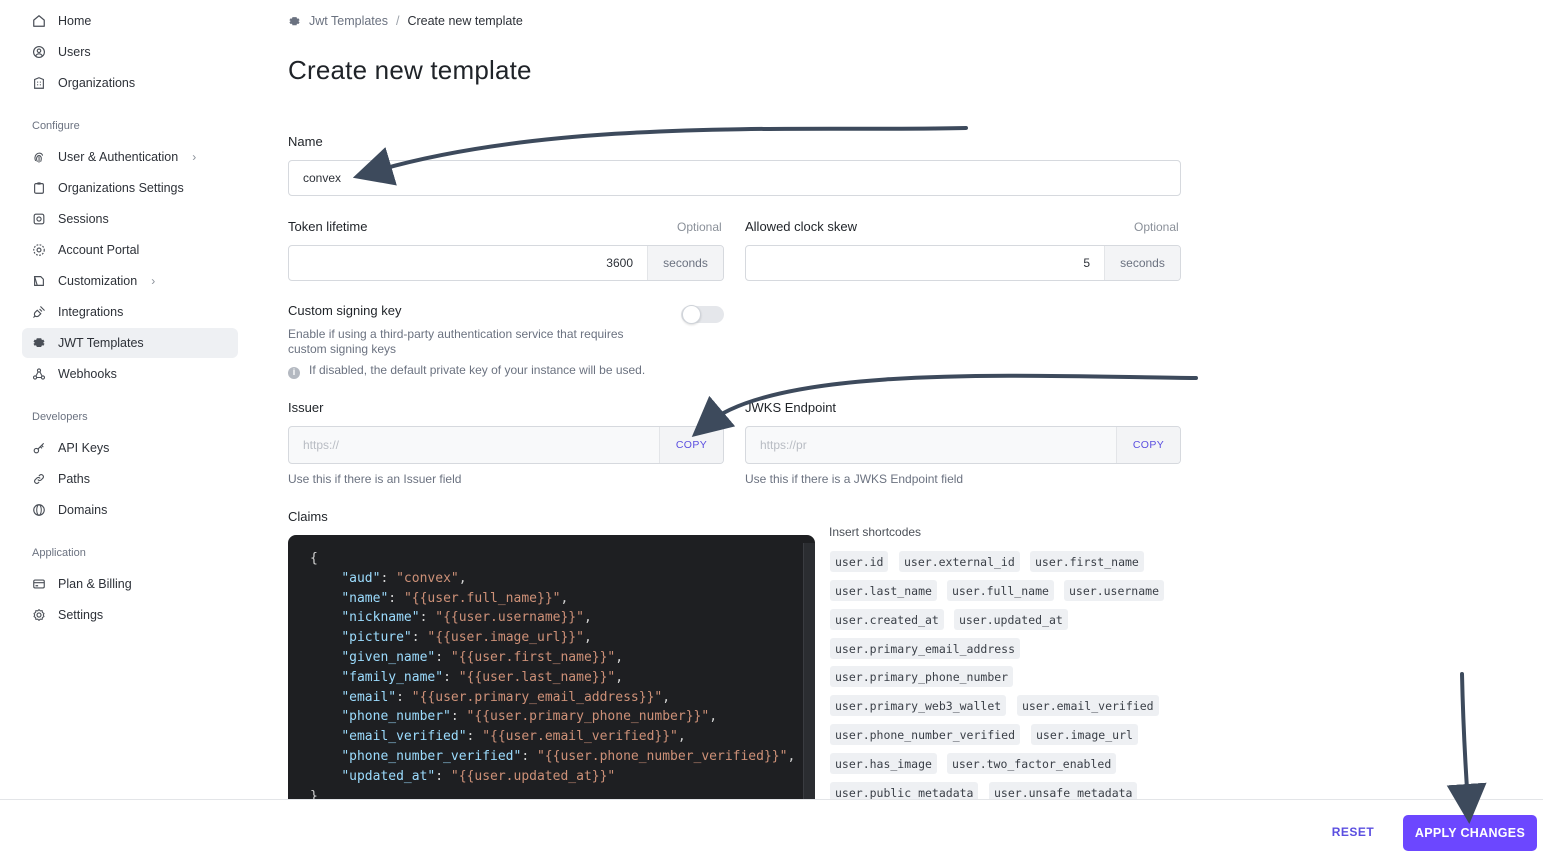 The image size is (1543, 856). I want to click on claim-value: "{{user.username}}", so click(509, 618).